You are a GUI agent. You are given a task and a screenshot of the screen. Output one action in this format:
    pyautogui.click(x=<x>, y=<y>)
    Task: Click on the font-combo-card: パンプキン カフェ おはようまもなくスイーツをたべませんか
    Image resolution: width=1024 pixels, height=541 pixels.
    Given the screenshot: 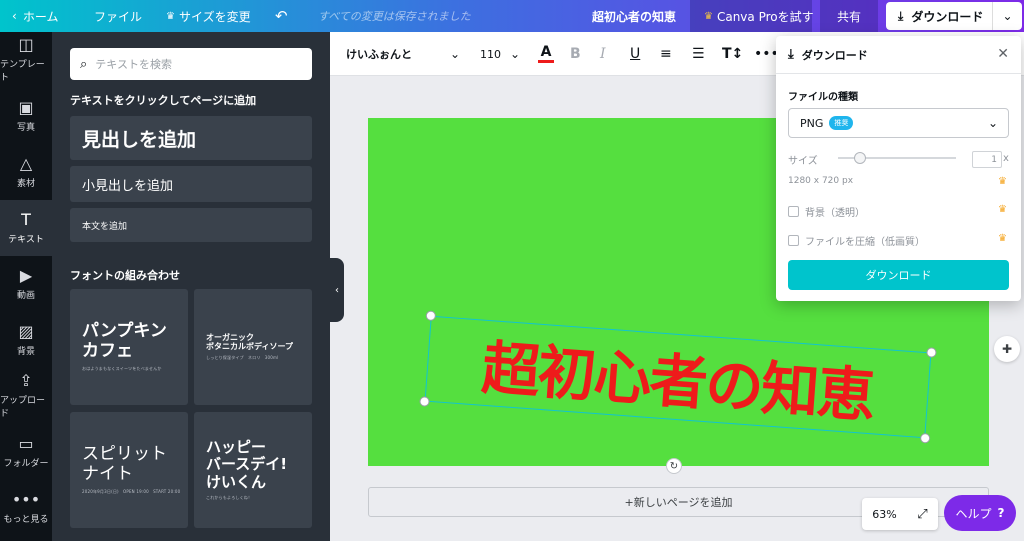 What is the action you would take?
    pyautogui.click(x=129, y=347)
    